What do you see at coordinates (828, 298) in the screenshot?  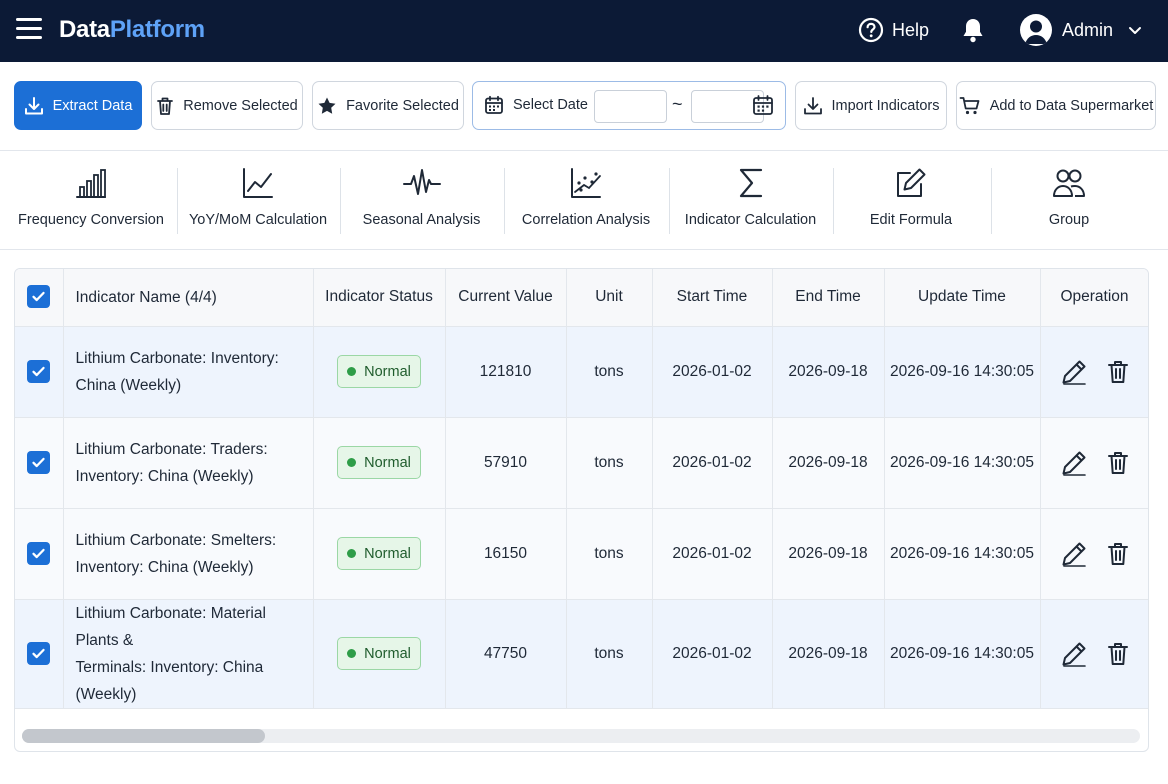 I see `header-end-time: End Time` at bounding box center [828, 298].